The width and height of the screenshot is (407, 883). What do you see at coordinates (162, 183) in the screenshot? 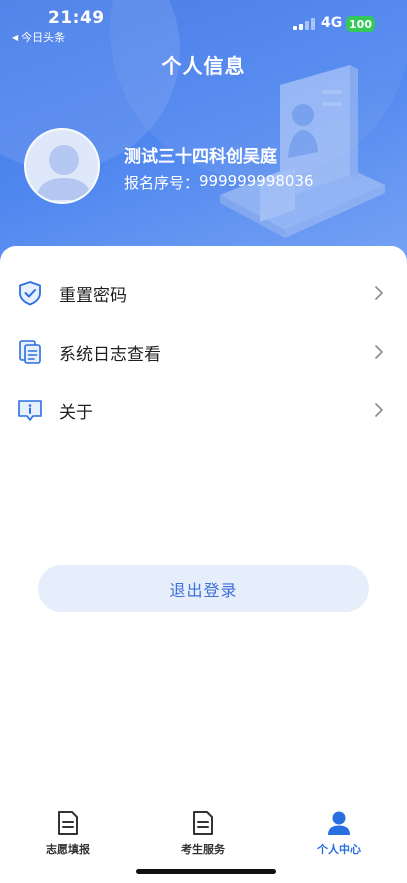
I see `registration-label: 报名序号：` at bounding box center [162, 183].